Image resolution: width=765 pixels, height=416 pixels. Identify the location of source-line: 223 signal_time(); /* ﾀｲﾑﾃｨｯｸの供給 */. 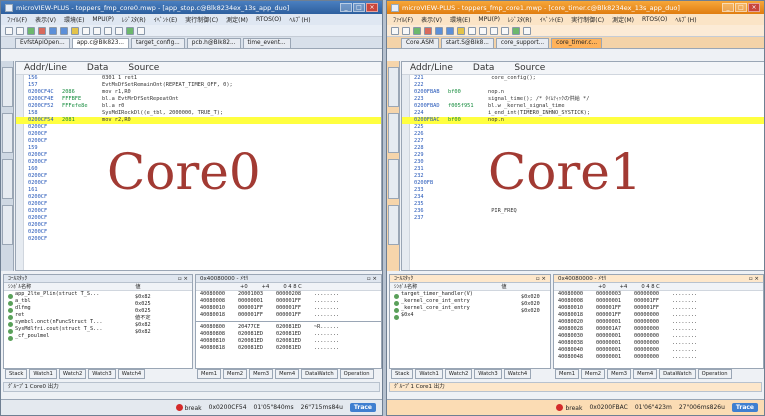
(583, 99).